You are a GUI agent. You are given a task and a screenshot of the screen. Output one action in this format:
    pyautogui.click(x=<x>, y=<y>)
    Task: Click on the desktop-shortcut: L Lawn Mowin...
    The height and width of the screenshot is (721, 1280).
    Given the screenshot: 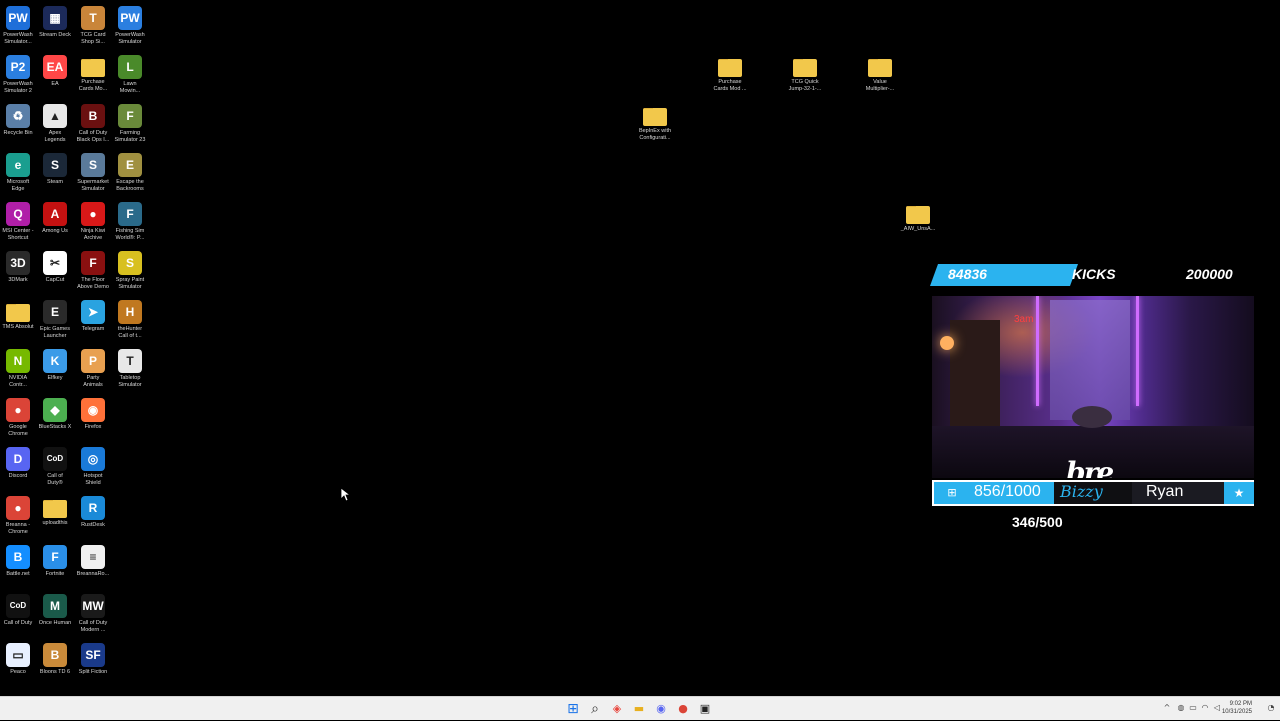 What is the action you would take?
    pyautogui.click(x=130, y=75)
    